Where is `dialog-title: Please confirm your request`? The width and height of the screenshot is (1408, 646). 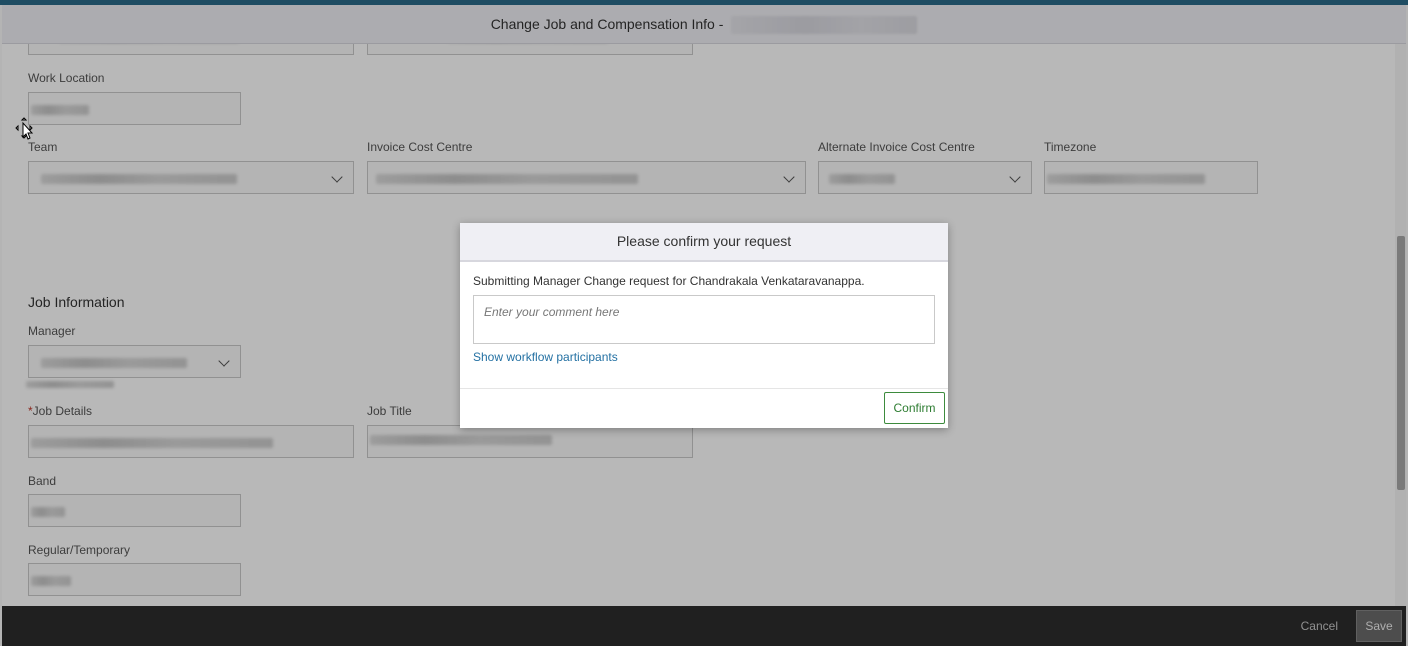 dialog-title: Please confirm your request is located at coordinates (704, 242).